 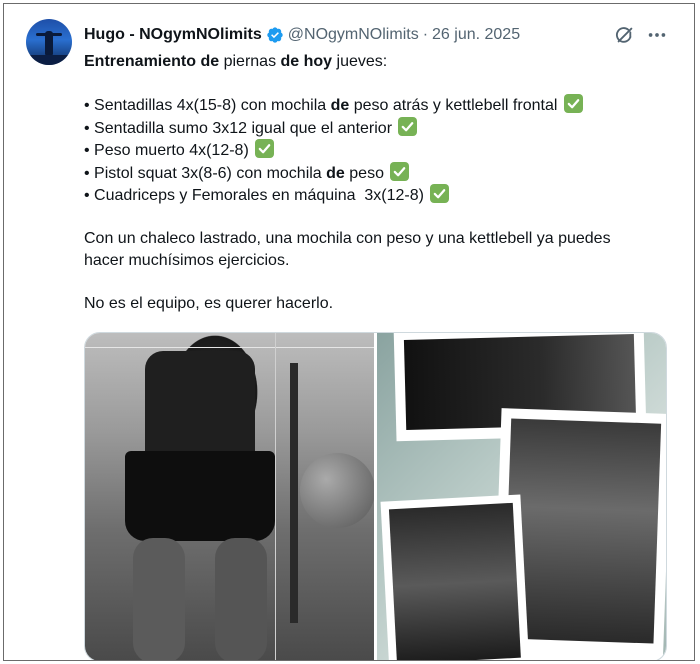 I want to click on intro-normal-2: jueves:, so click(x=360, y=61).